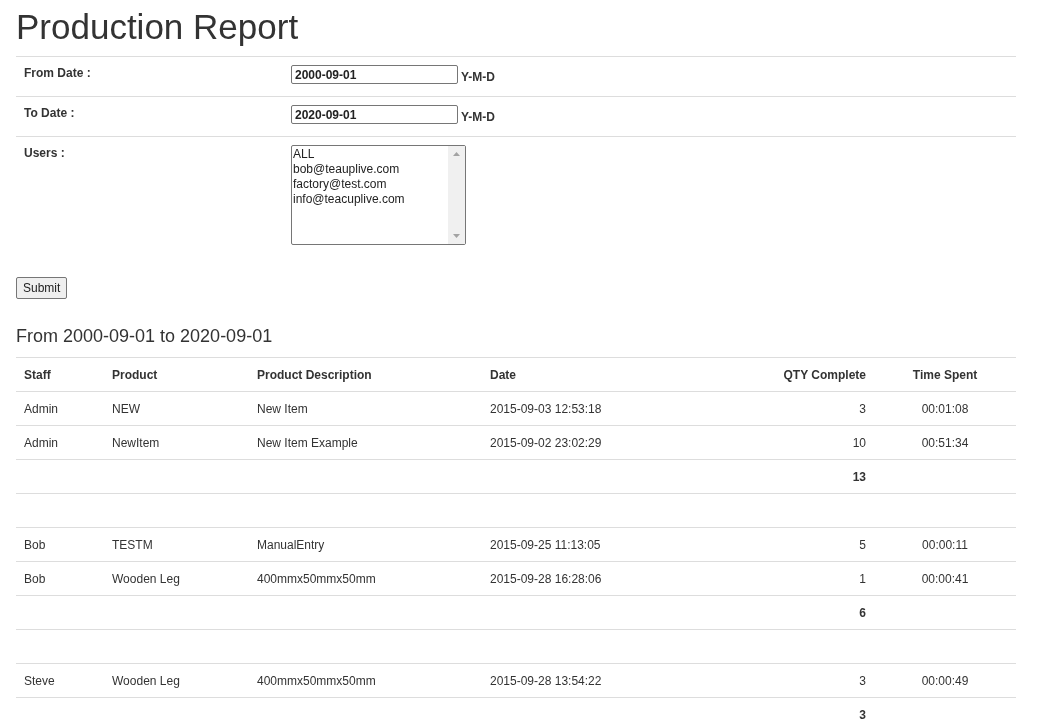  What do you see at coordinates (546, 578) in the screenshot?
I see `table-cell: 2015-09-28 16:28:06` at bounding box center [546, 578].